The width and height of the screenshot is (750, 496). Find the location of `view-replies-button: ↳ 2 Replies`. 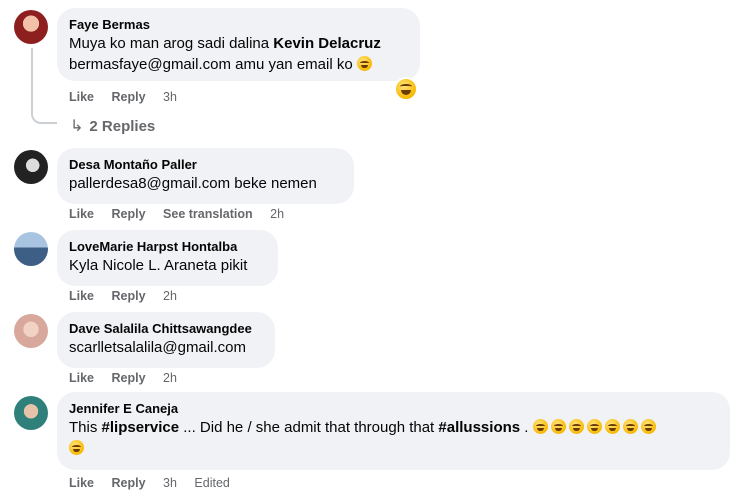

view-replies-button: ↳ 2 Replies is located at coordinates (112, 126).